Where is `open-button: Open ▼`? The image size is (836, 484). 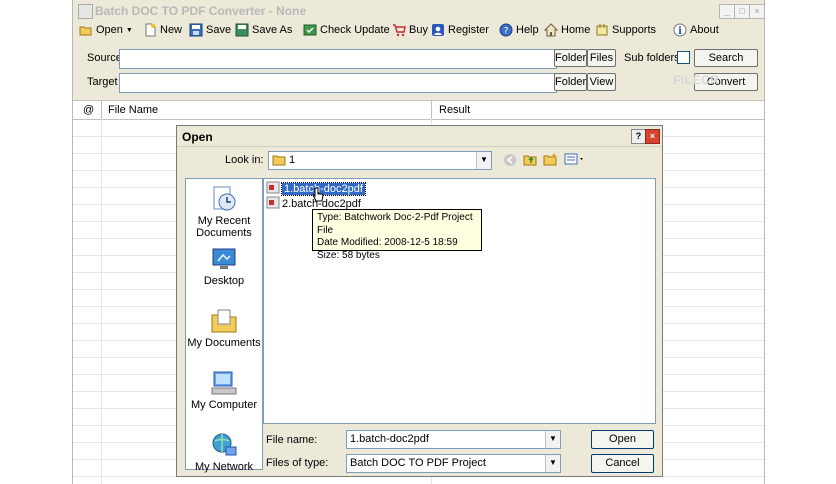 open-button: Open ▼ is located at coordinates (106, 30).